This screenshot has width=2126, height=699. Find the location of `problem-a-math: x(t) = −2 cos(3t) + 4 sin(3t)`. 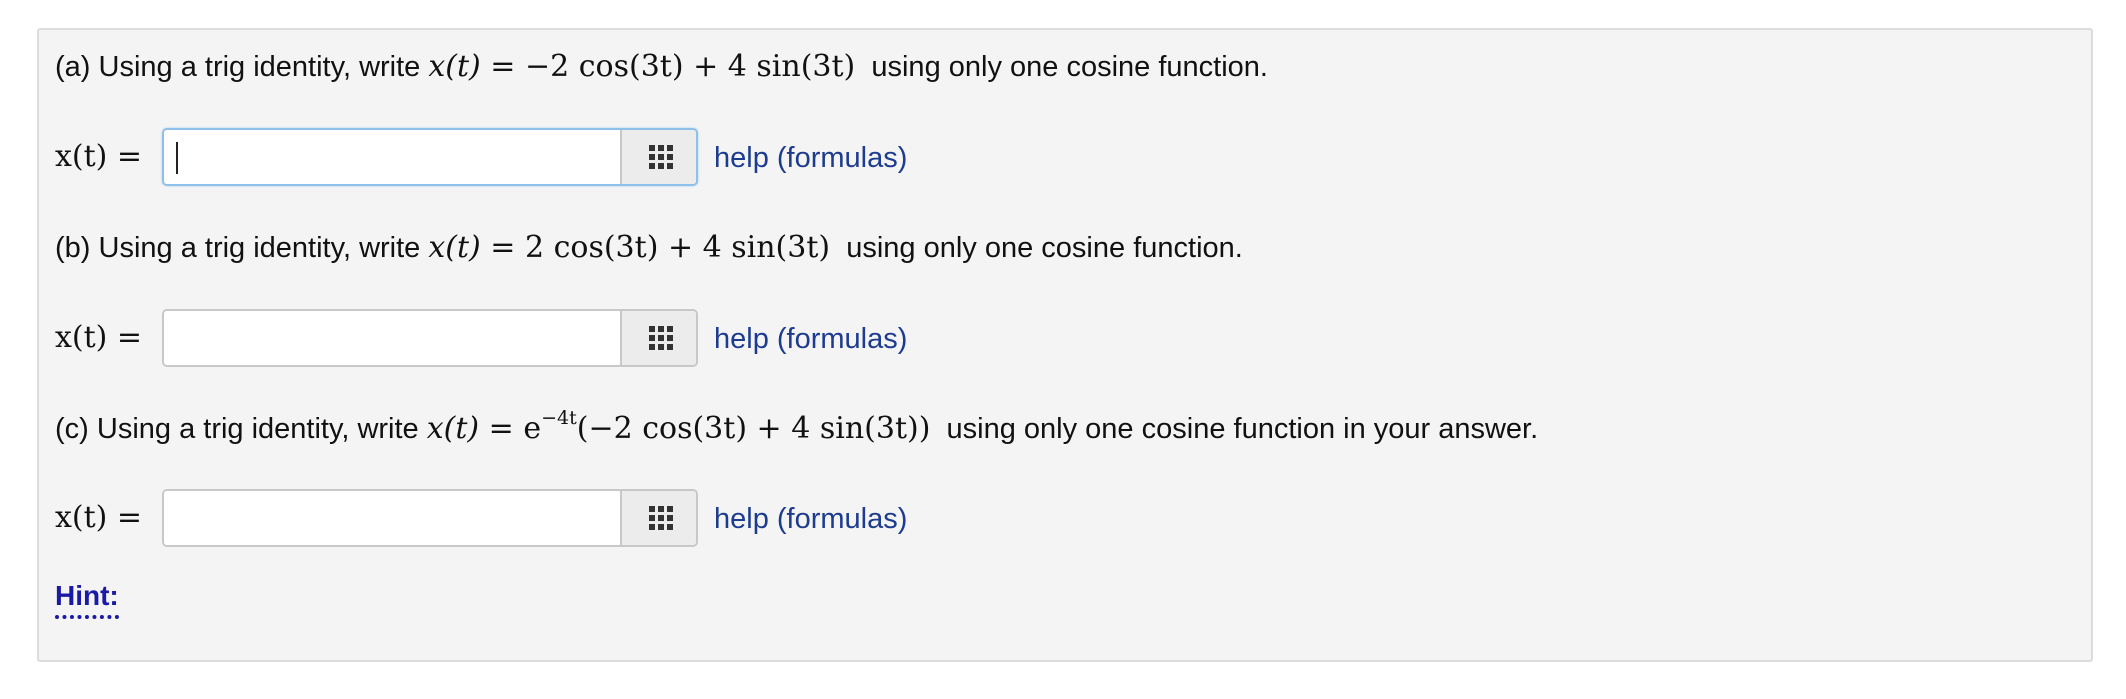

problem-a-math: x(t) = −2 cos(3t) + 4 sin(3t) is located at coordinates (641, 66).